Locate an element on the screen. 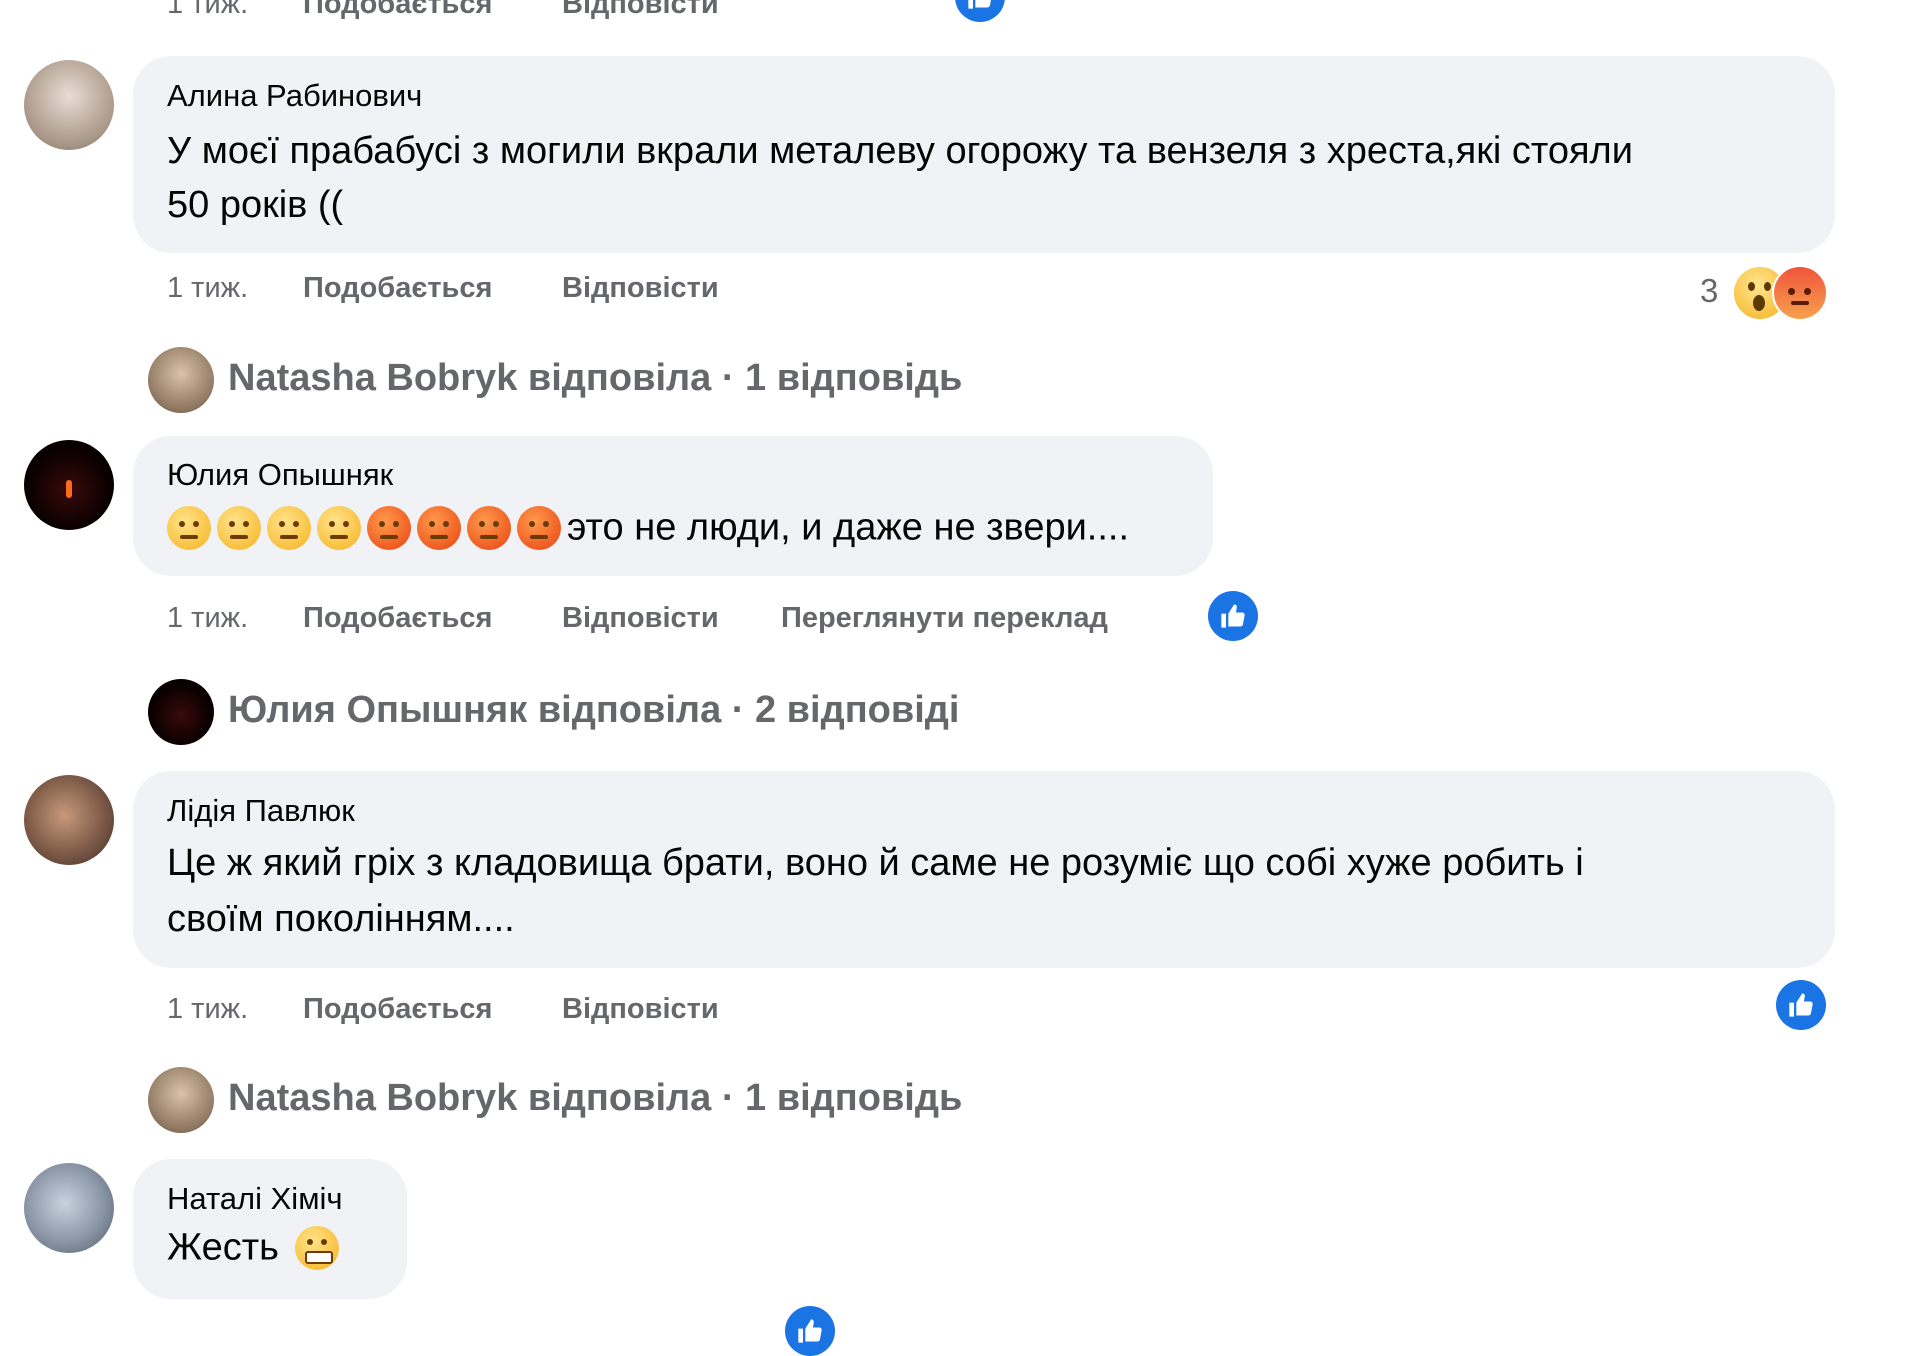 This screenshot has width=1920, height=1356. comment-author: Алина Рабинович is located at coordinates (294, 96).